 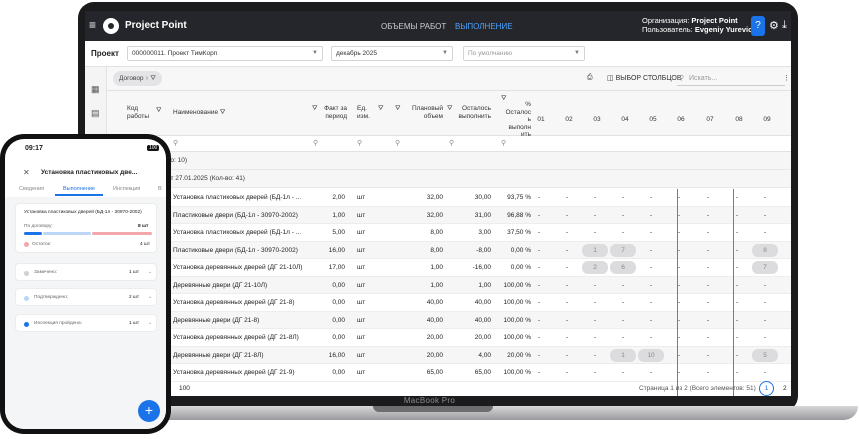 What do you see at coordinates (86, 272) in the screenshot?
I see `mobile-status-noticed: Замечено: 1 шт ⌄` at bounding box center [86, 272].